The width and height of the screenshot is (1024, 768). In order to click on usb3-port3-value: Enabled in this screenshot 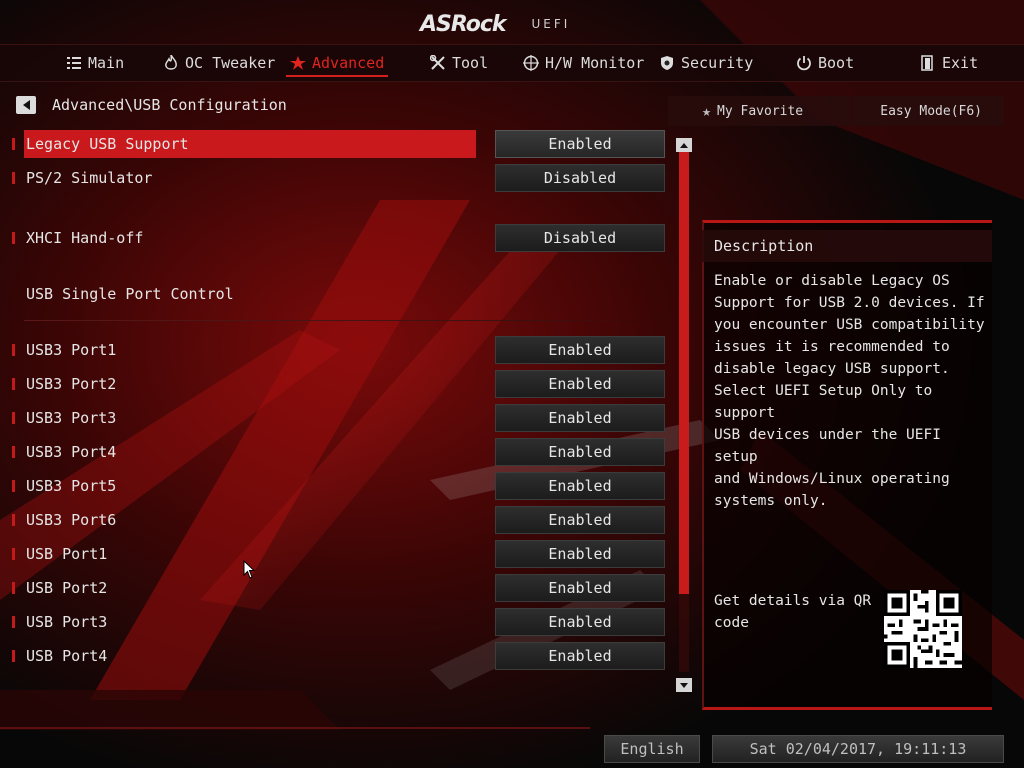, I will do `click(580, 418)`.